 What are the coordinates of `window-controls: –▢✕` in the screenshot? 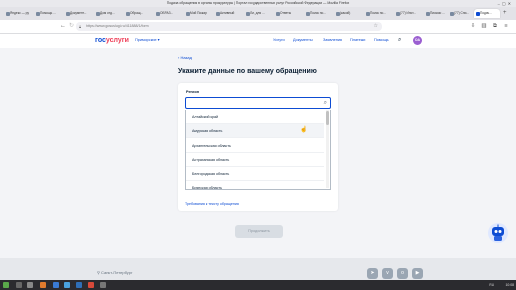 It's located at (505, 3).